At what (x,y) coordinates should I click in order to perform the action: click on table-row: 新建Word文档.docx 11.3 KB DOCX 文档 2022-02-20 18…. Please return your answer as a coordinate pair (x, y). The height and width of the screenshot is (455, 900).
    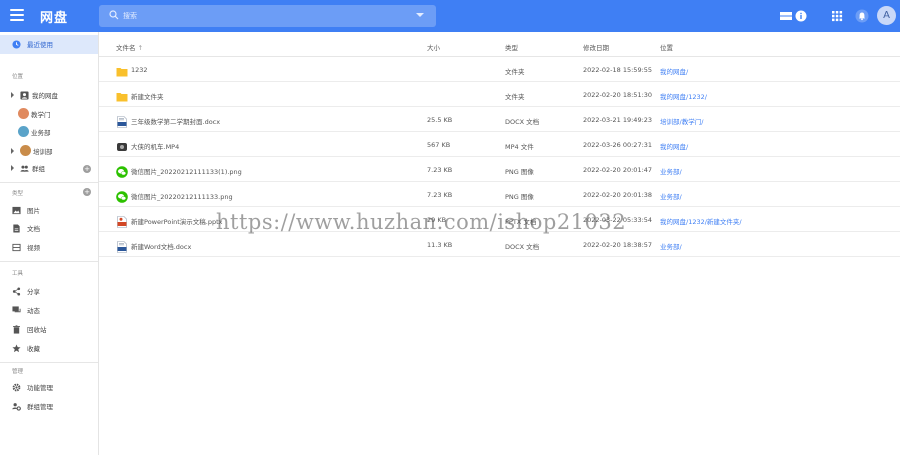
    Looking at the image, I should click on (499, 244).